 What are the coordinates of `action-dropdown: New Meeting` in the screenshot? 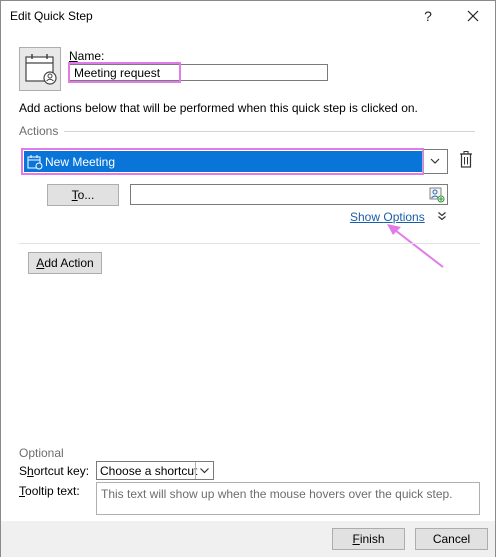 It's located at (234, 161).